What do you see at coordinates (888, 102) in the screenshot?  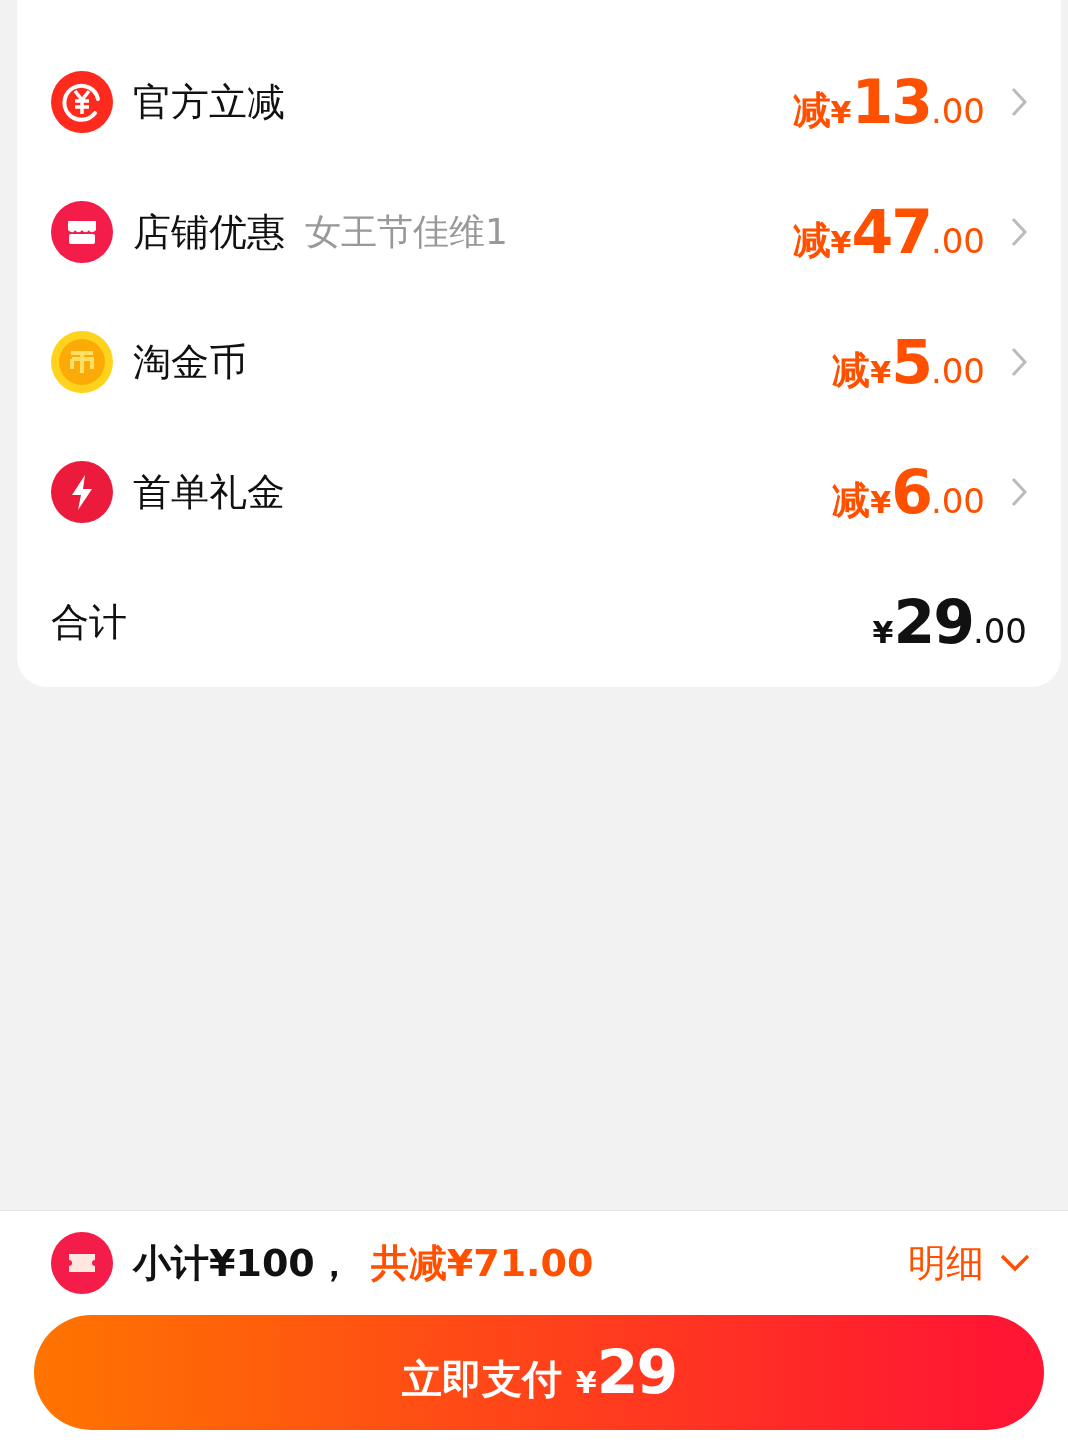 I see `discount-amount: 减¥13.00` at bounding box center [888, 102].